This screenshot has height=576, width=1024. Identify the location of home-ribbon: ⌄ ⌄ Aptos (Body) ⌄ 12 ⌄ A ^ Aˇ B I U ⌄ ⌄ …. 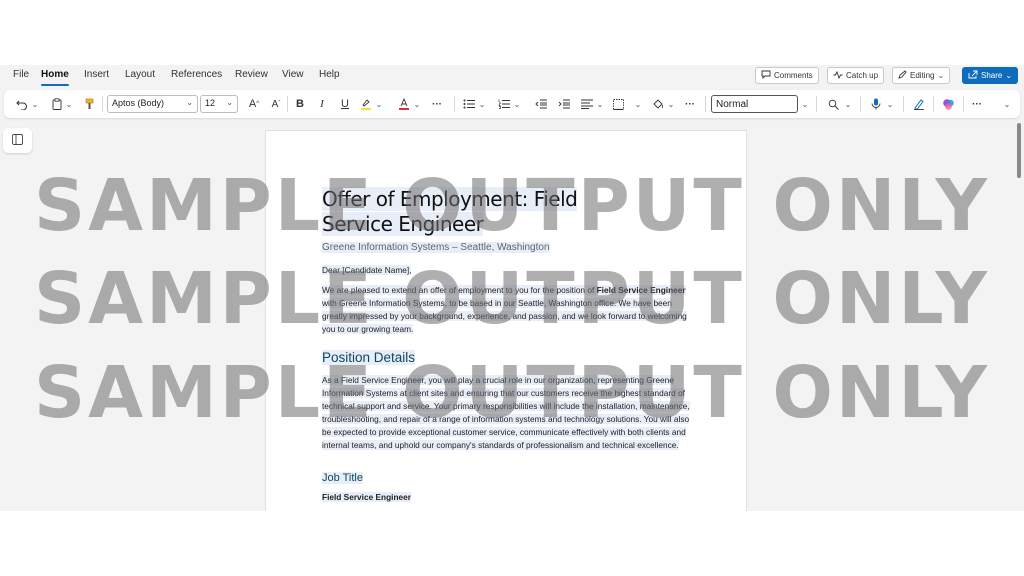
(512, 104).